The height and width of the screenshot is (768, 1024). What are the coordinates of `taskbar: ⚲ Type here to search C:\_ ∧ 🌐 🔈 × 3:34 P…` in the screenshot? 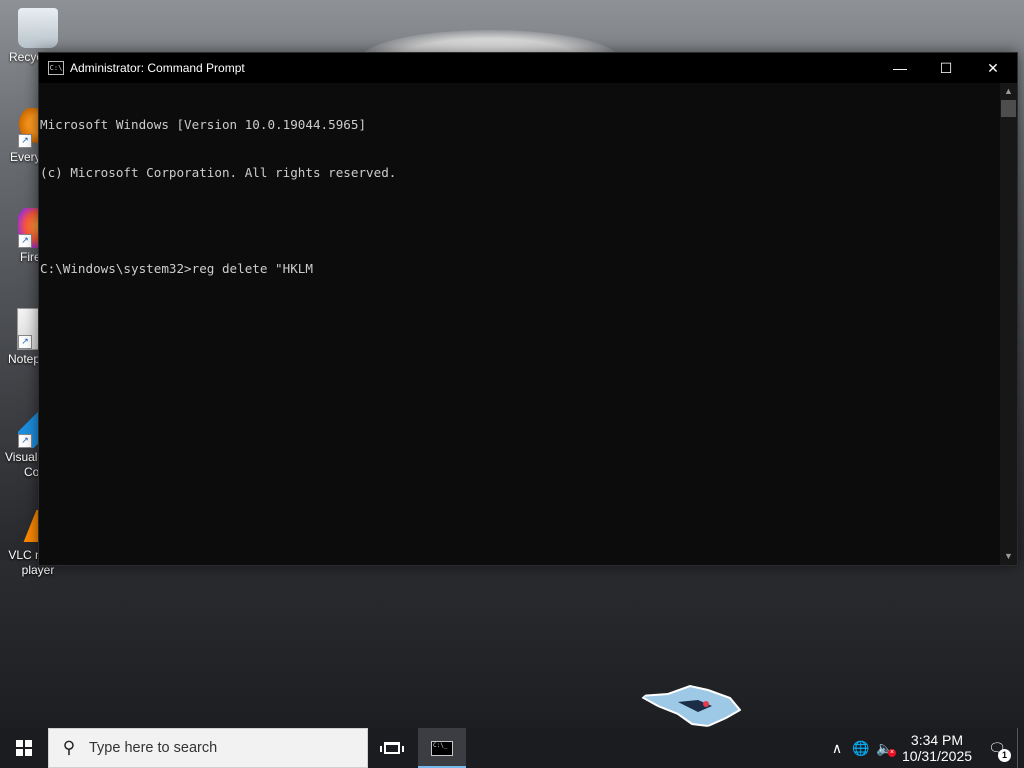 It's located at (512, 748).